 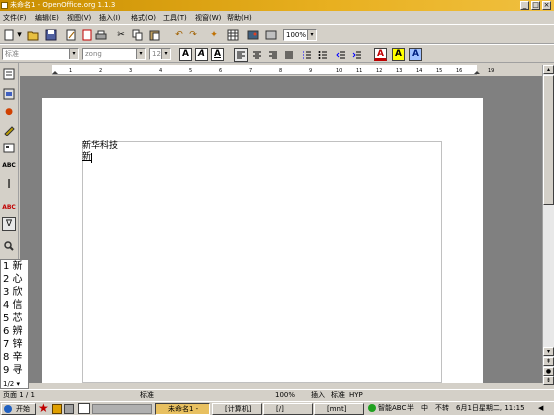 What do you see at coordinates (253, 35) in the screenshot?
I see `image-icon` at bounding box center [253, 35].